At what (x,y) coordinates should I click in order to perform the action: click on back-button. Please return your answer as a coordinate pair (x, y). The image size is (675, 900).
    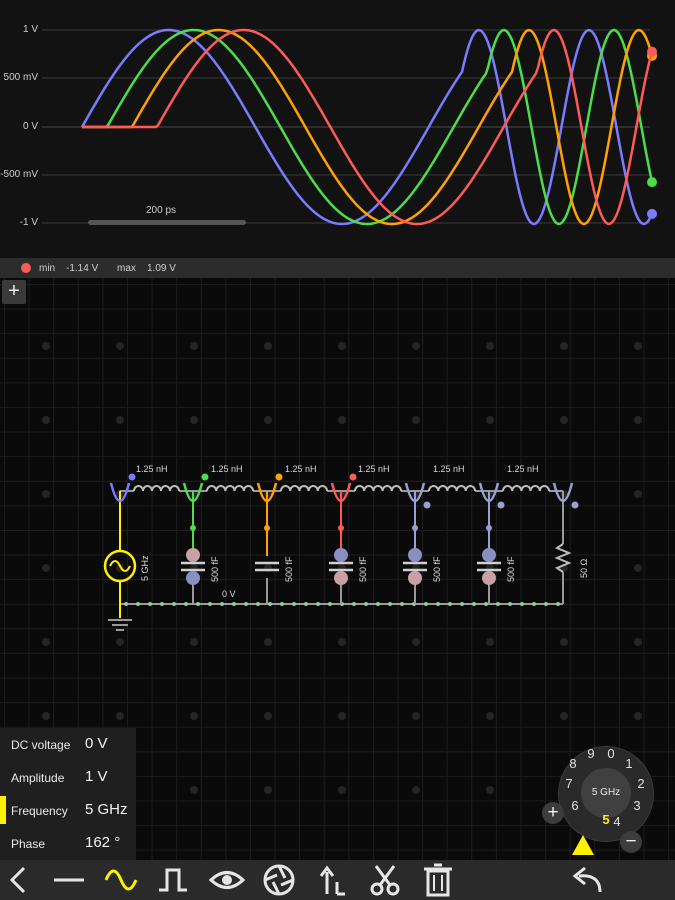
    Looking at the image, I should click on (19, 880).